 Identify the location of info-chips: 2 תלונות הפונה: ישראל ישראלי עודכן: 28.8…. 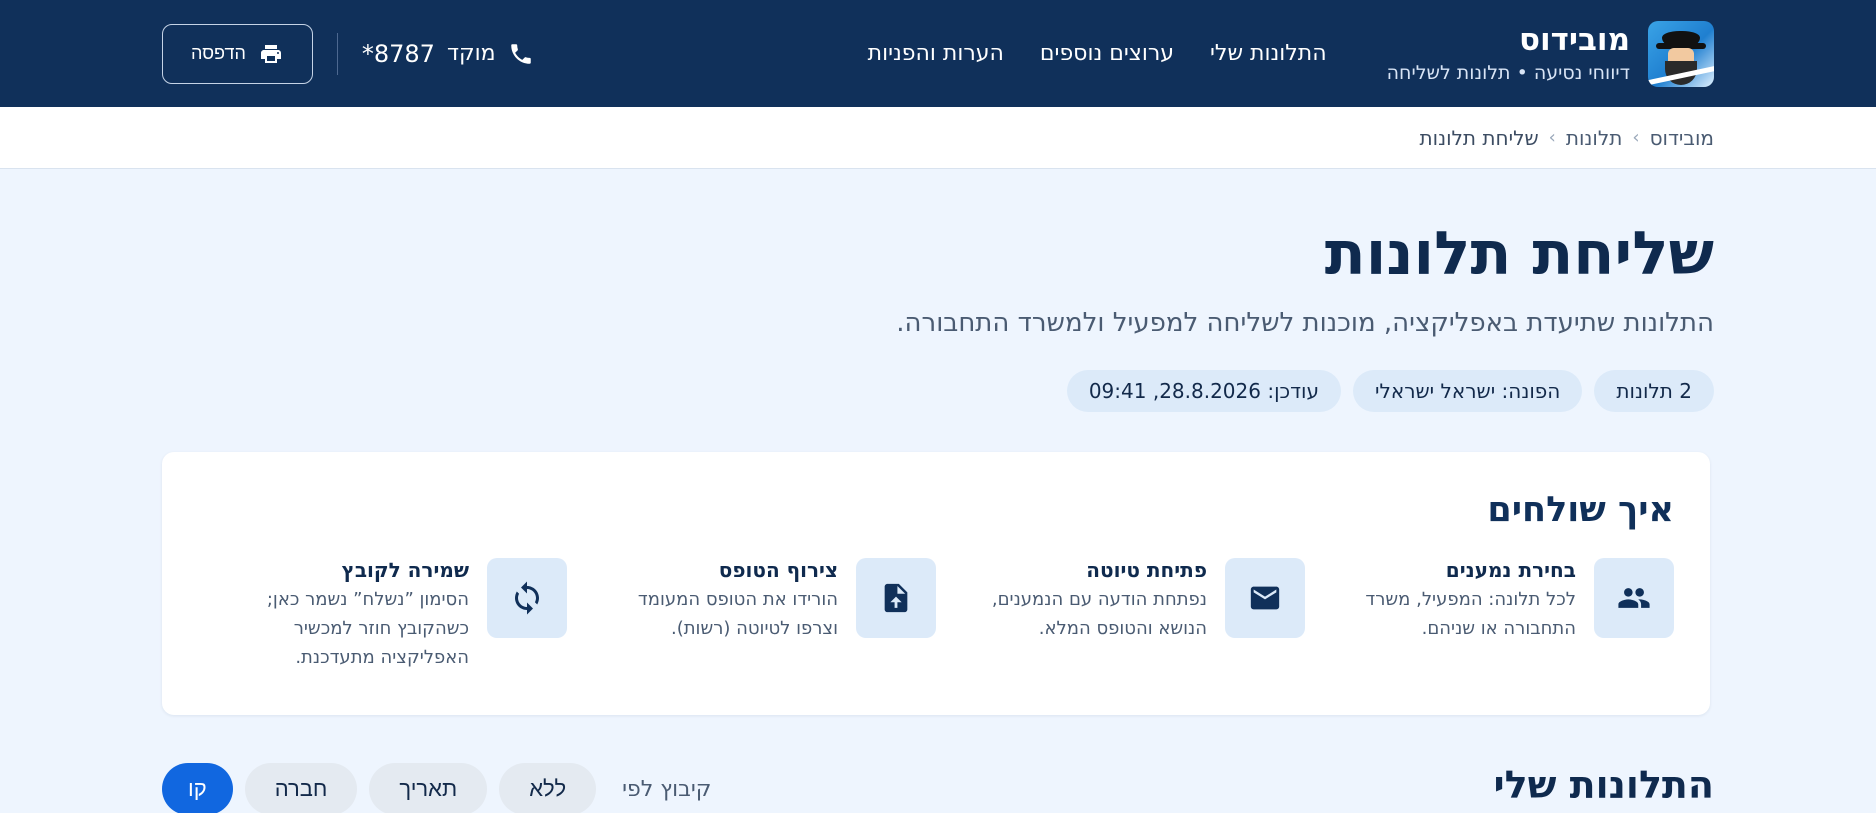
(1390, 391).